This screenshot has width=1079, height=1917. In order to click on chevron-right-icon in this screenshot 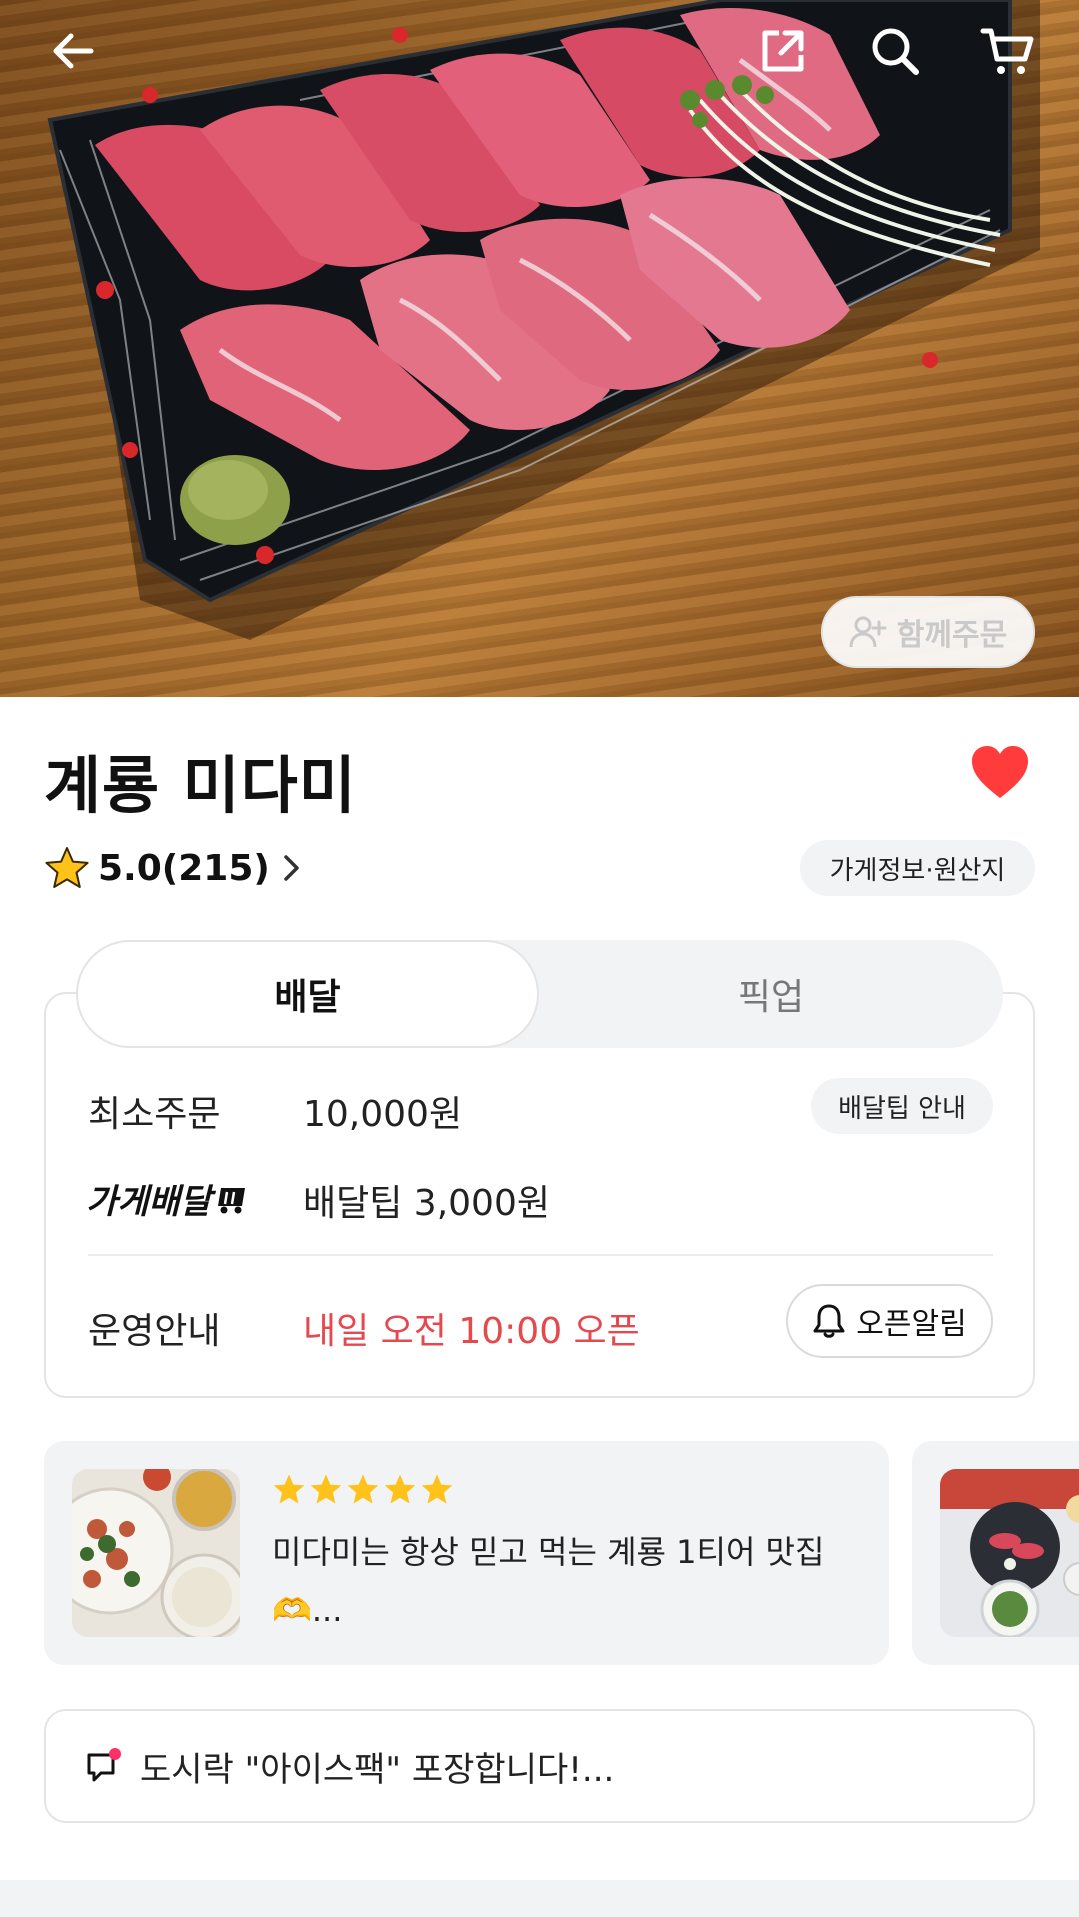, I will do `click(291, 868)`.